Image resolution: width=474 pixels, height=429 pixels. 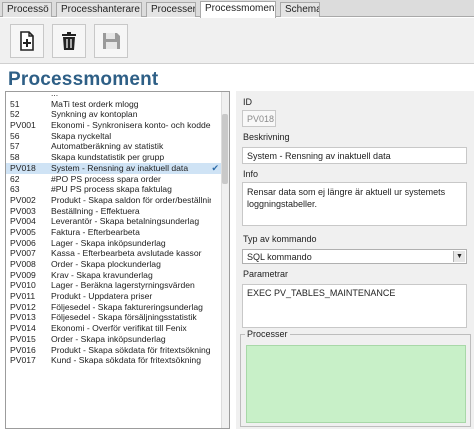 I want to click on list-item-name: System - Rensning av inaktuell data, so click(x=120, y=167).